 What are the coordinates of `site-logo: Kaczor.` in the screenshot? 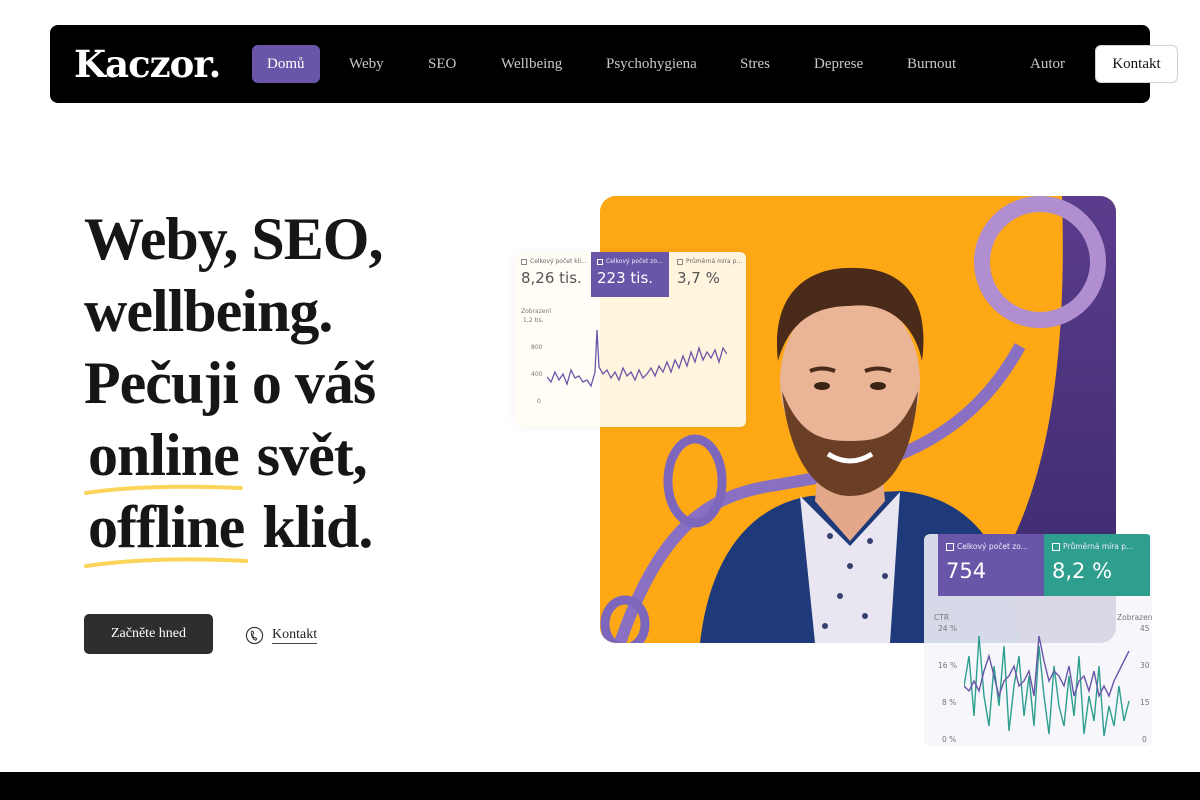 It's located at (147, 64).